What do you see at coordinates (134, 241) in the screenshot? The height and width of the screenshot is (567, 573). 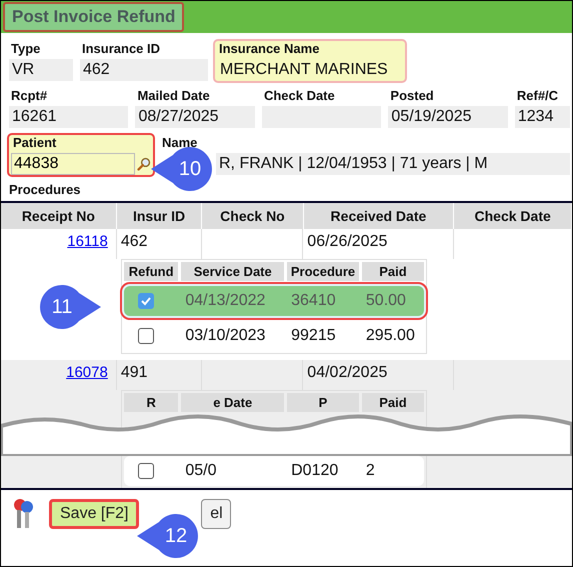 I see `table-cell: 462` at bounding box center [134, 241].